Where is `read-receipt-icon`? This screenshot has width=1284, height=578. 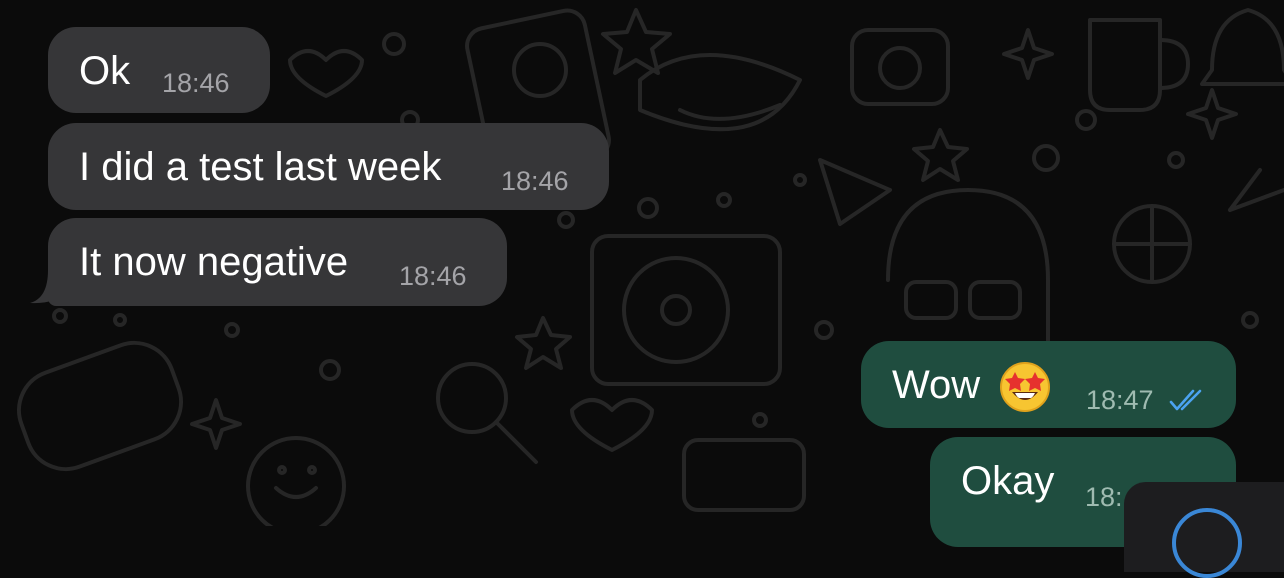
read-receipt-icon is located at coordinates (1185, 400).